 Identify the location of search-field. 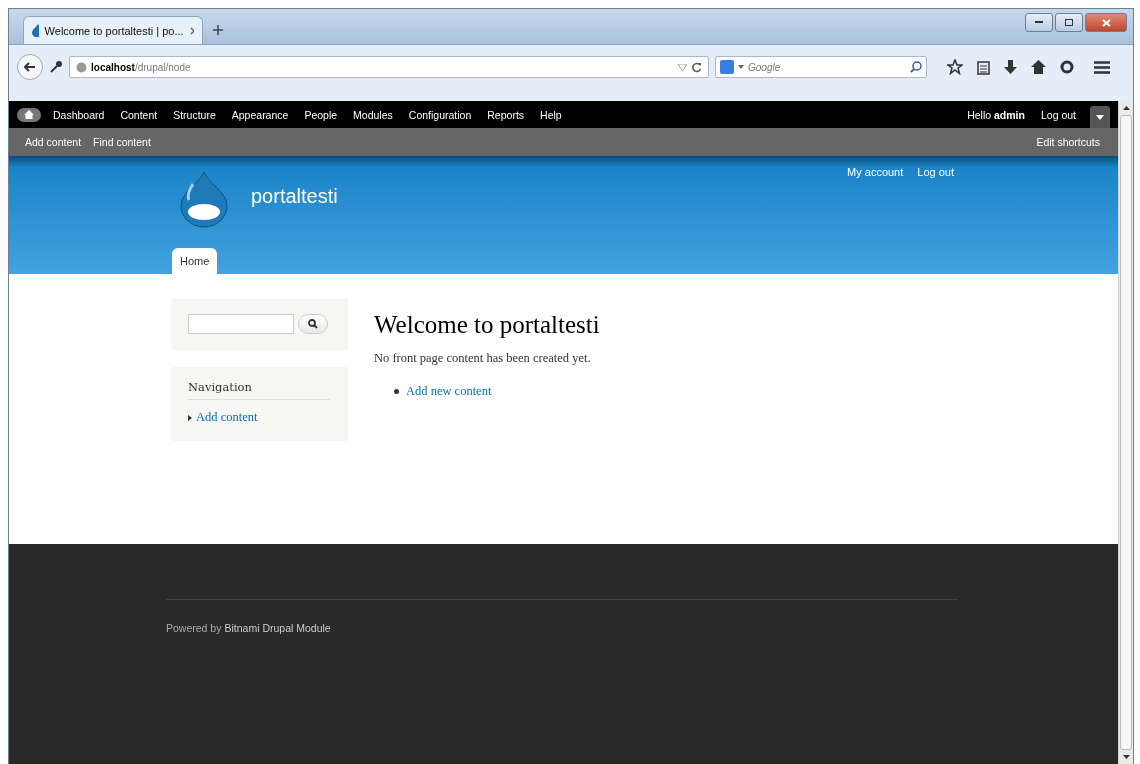
(241, 324).